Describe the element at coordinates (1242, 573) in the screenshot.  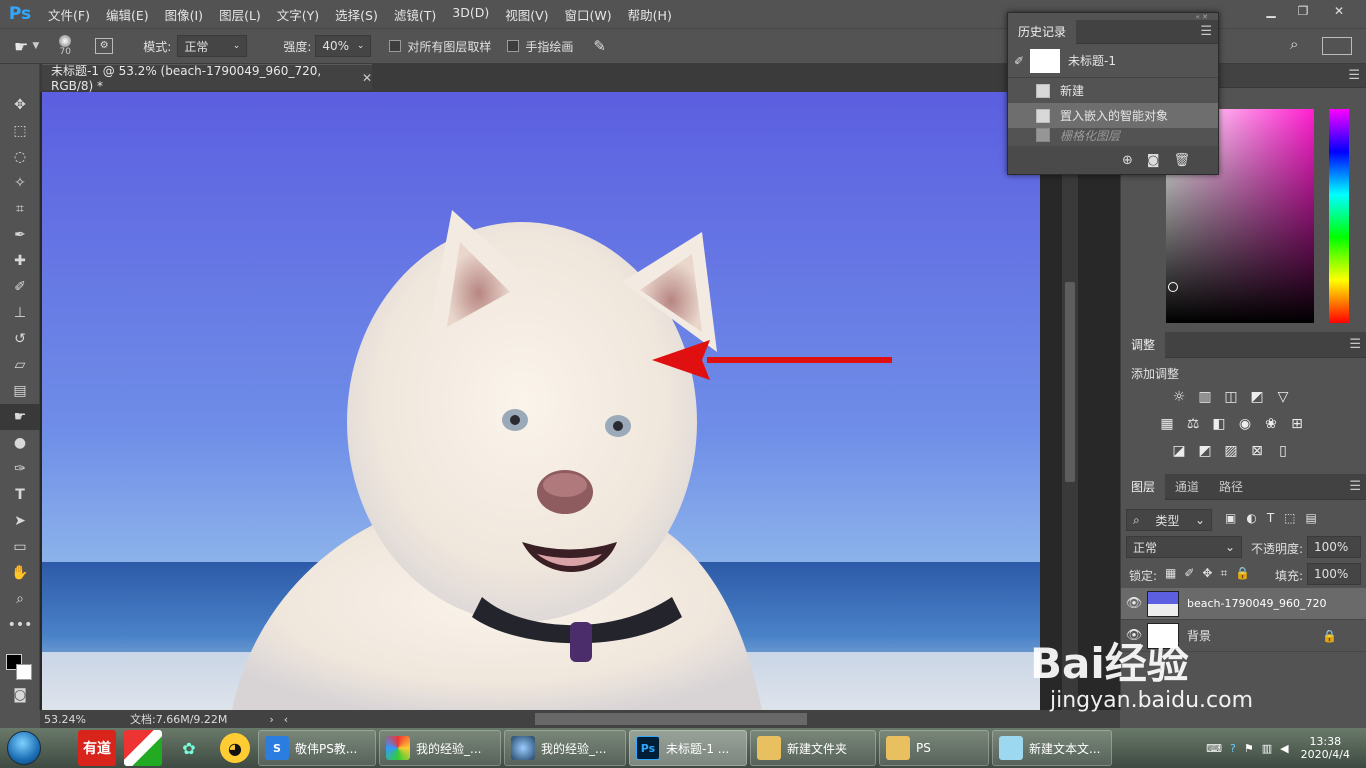
I see `lock-all-icon: 🔒` at that location.